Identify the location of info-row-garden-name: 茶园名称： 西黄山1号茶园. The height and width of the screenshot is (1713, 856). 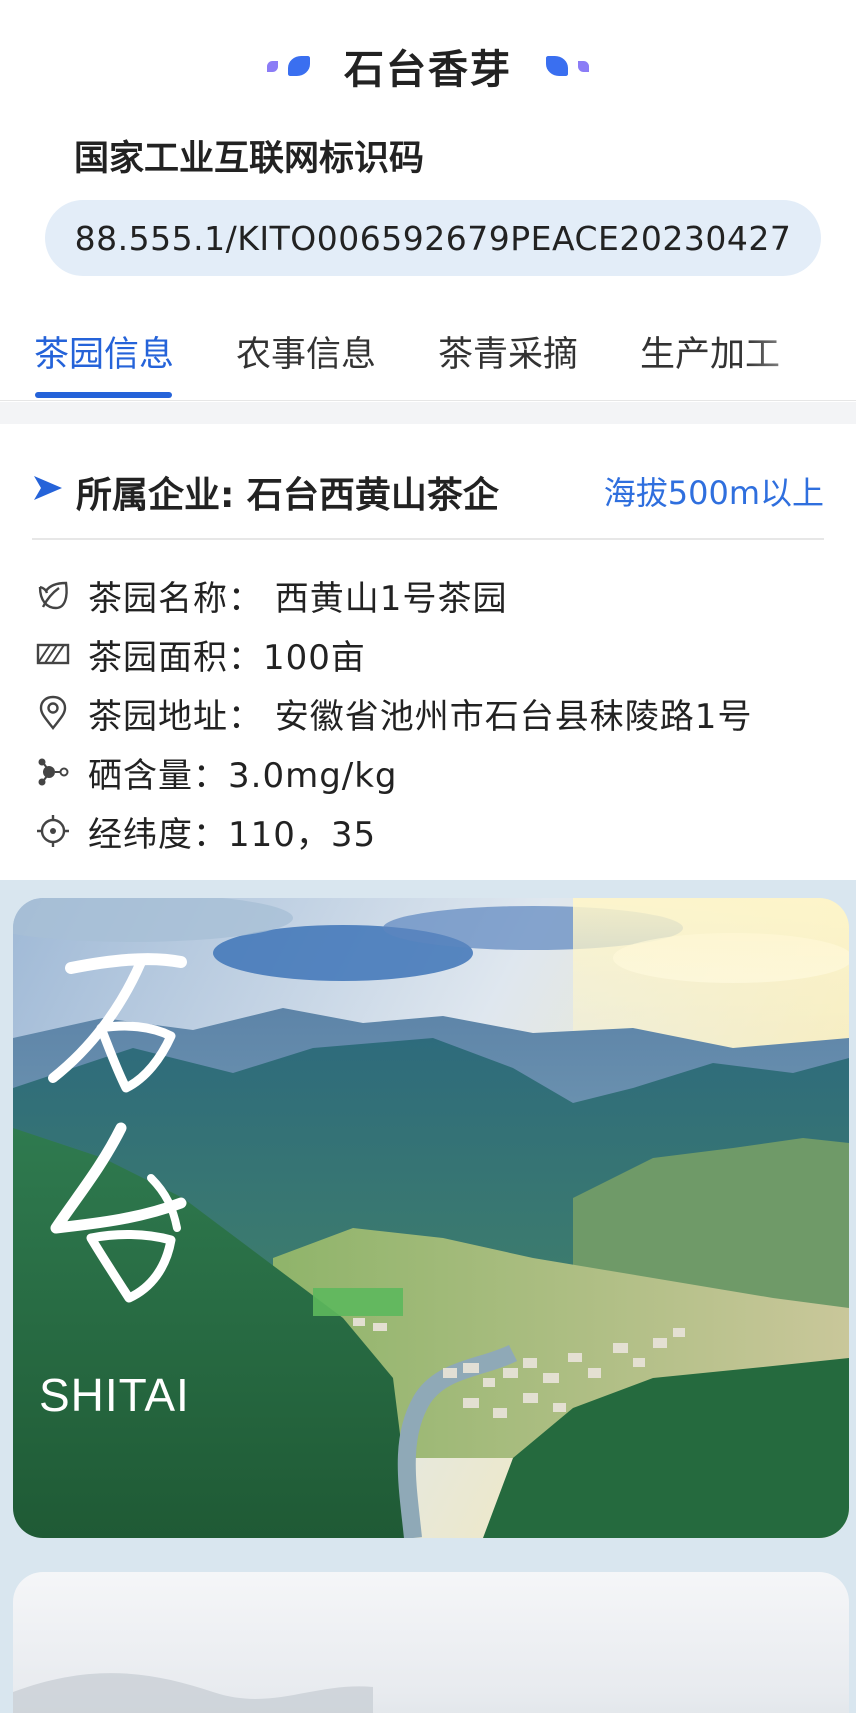
(271, 595).